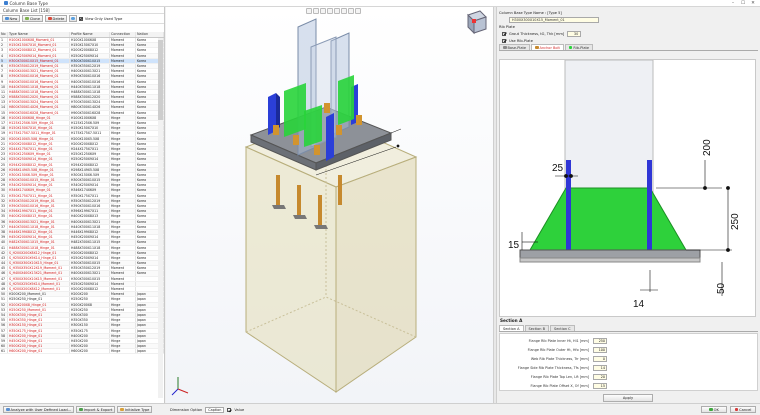 The image size is (760, 415). What do you see at coordinates (600, 377) in the screenshot?
I see `param-value-input: 20` at bounding box center [600, 377].